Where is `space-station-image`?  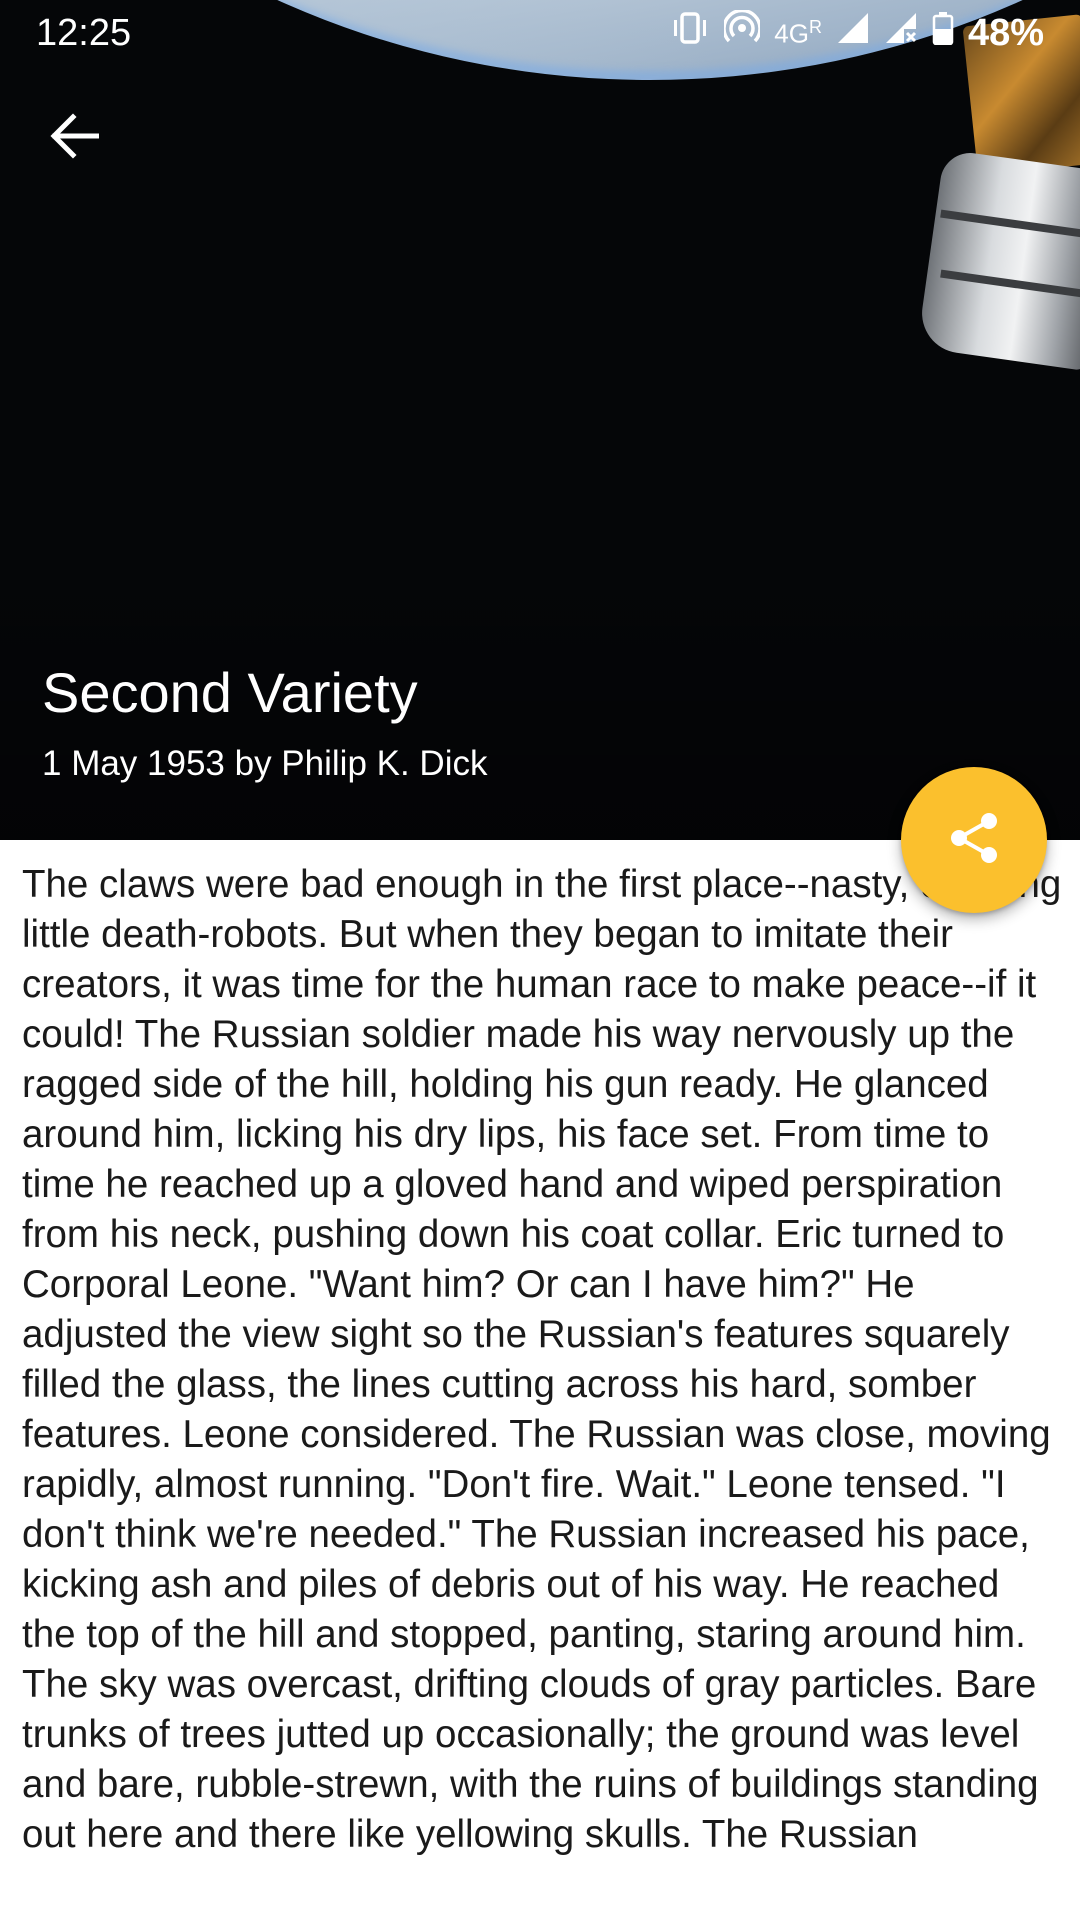 space-station-image is located at coordinates (990, 207).